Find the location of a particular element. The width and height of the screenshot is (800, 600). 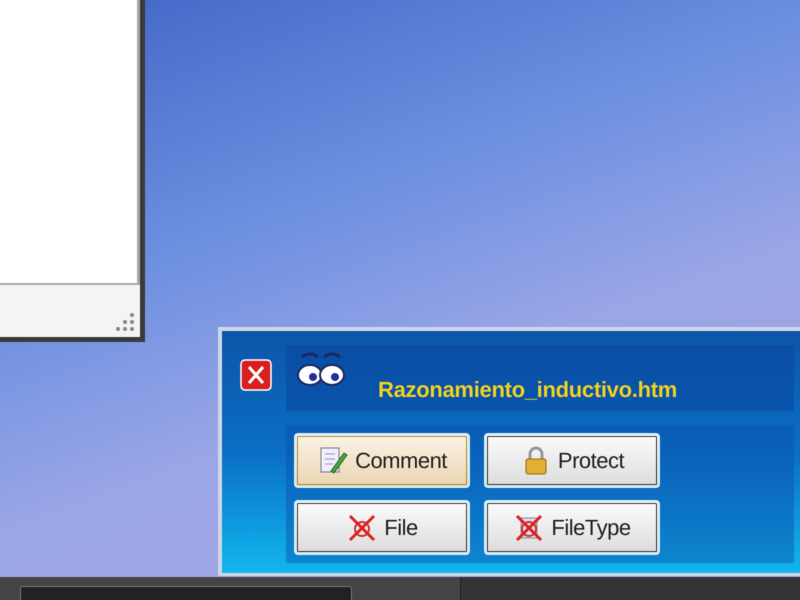

resize-grip-icon is located at coordinates (125, 322).